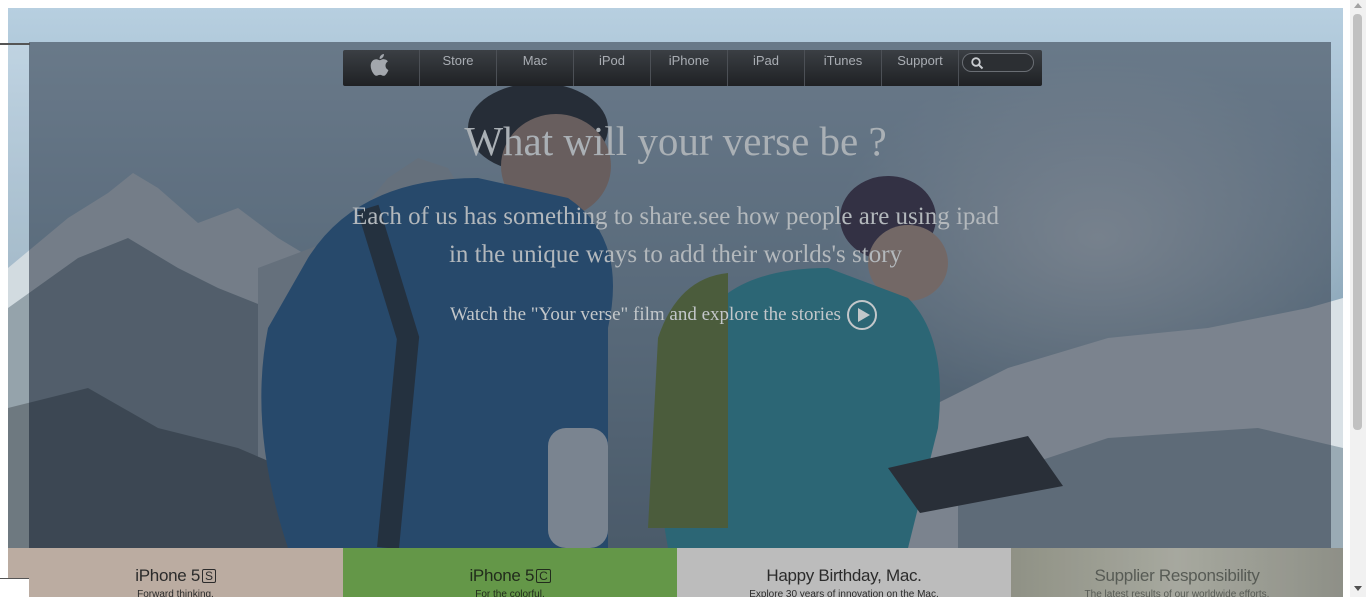 This screenshot has height=597, width=1366. What do you see at coordinates (379, 65) in the screenshot?
I see `apple-logo-icon` at bounding box center [379, 65].